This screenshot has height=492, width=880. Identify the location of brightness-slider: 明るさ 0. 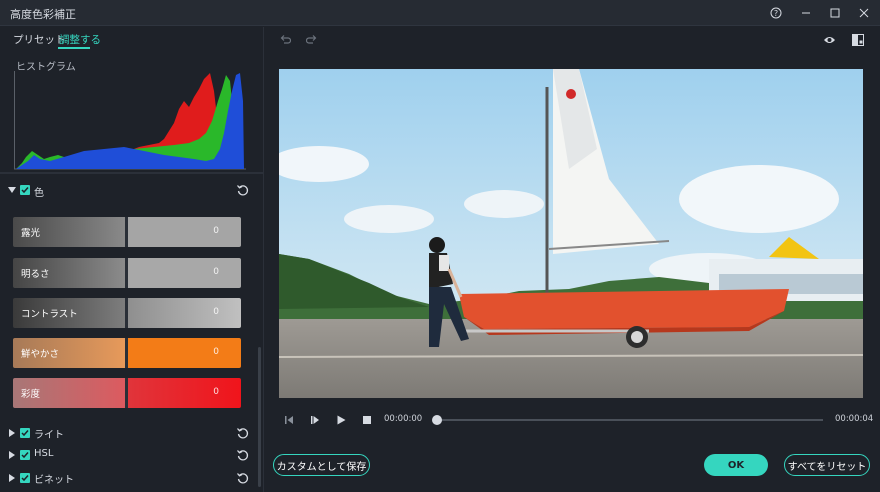
(127, 273).